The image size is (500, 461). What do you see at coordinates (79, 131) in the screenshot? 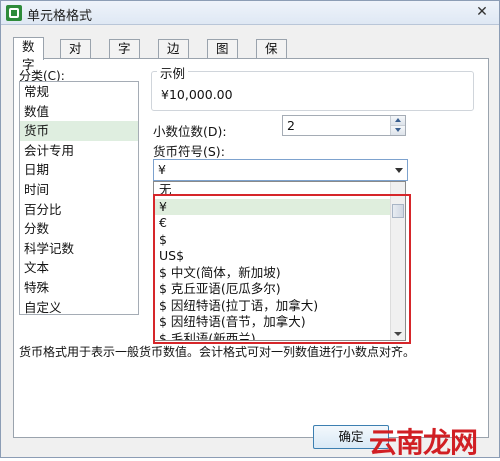
I see `category-item-selected: 货币` at bounding box center [79, 131].